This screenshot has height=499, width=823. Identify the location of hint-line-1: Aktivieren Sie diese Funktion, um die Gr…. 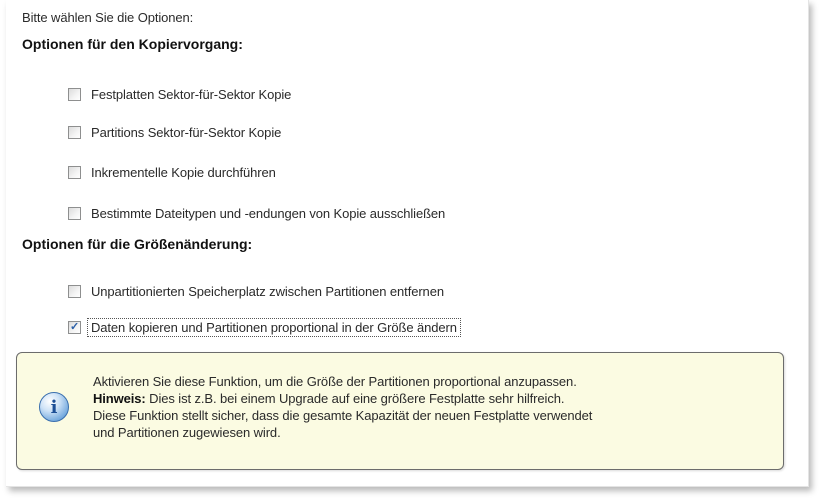
(335, 381).